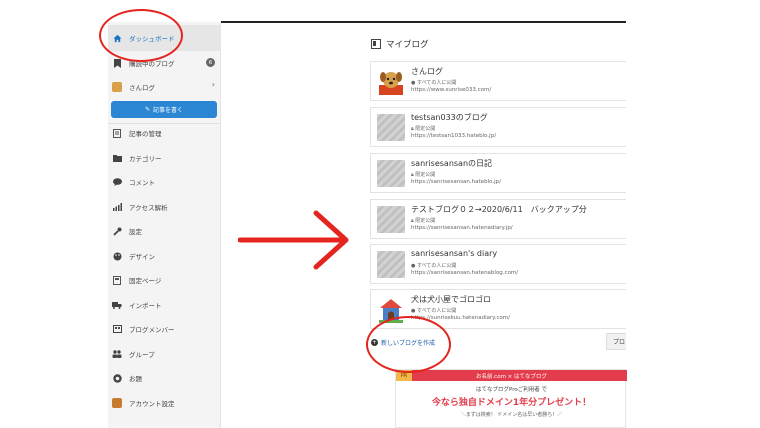 The height and width of the screenshot is (428, 760). Describe the element at coordinates (408, 344) in the screenshot. I see `annotation-circle-new-blog` at that location.